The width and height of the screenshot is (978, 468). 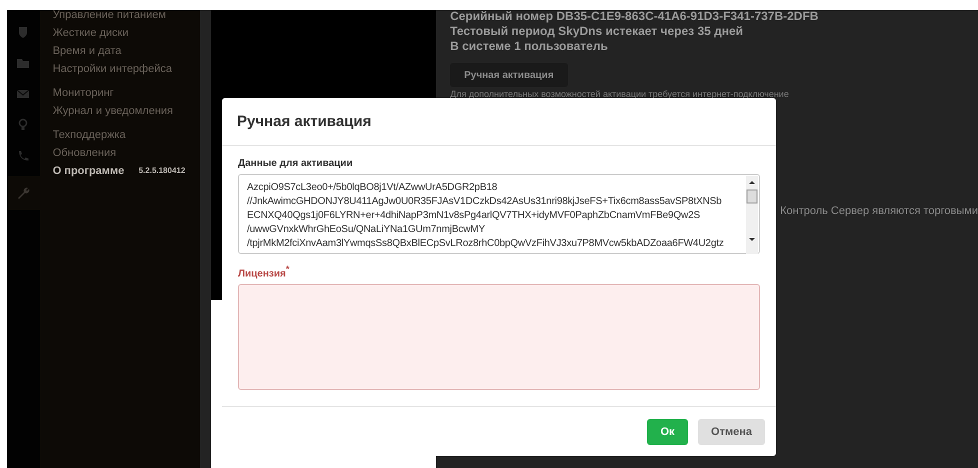 I want to click on item-label: Обновления, so click(x=84, y=153).